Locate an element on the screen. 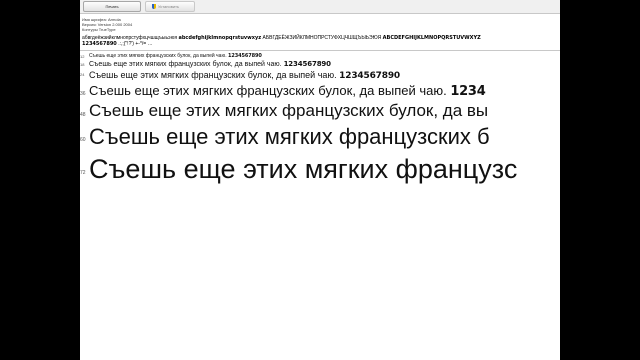  charset-uppercase: АБВГДЕЁЖЗИЙКЛМНОПРСТУФХЦЧШЩЪЫЬЭЮЯ is located at coordinates (322, 38).